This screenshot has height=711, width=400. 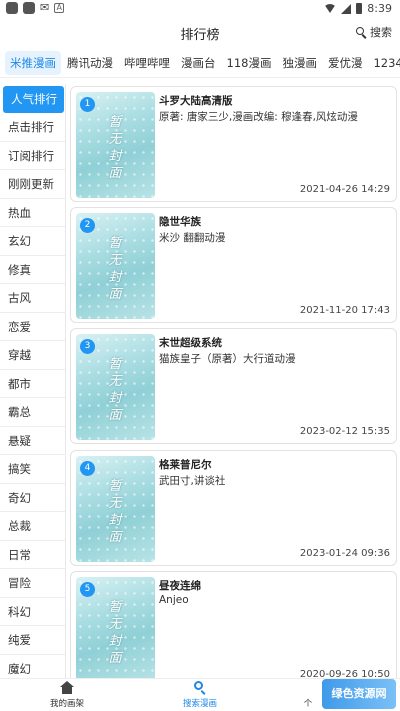 I want to click on comic-card: 暂无封面 4 格莱普尼尔 武田寸,讲谈社 2023-01-24 09:36, so click(x=233, y=508).